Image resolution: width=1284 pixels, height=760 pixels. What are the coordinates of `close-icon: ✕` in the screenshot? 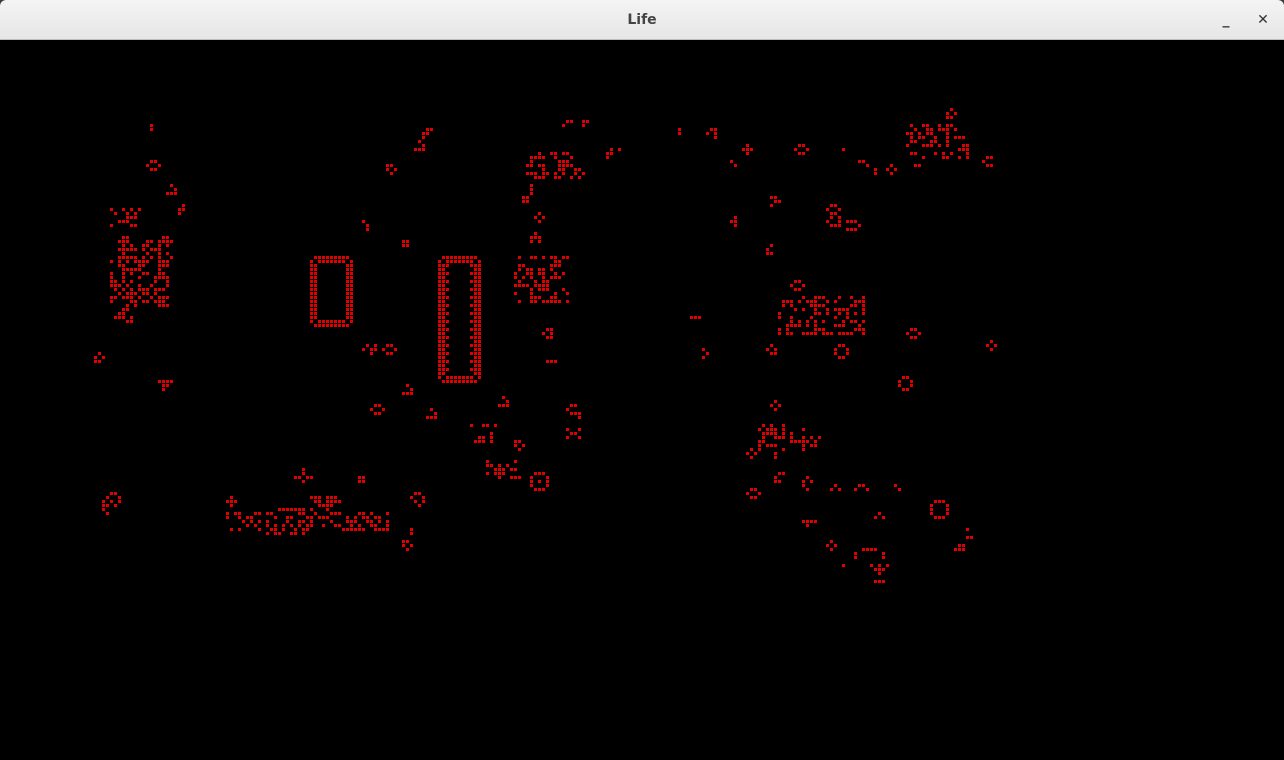 It's located at (1263, 20).